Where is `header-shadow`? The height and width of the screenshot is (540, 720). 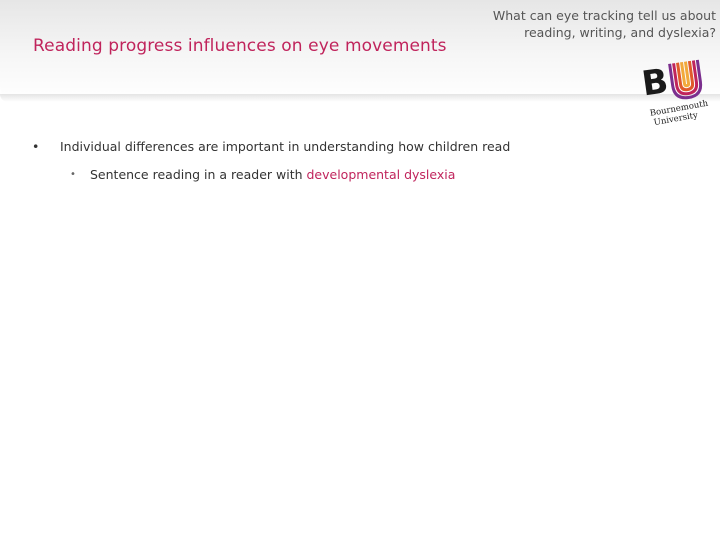 header-shadow is located at coordinates (360, 98).